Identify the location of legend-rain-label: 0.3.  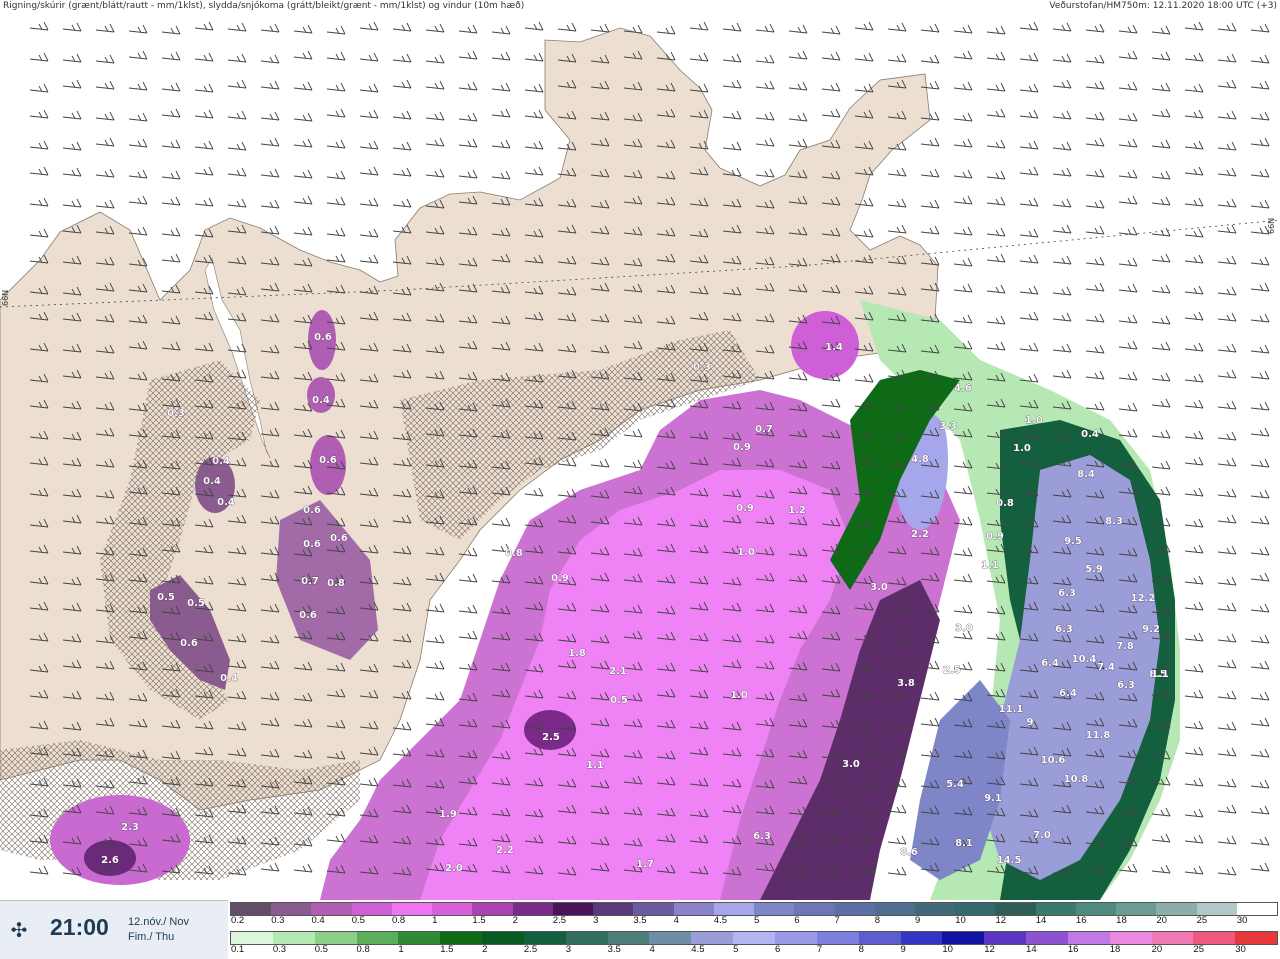
(279, 949).